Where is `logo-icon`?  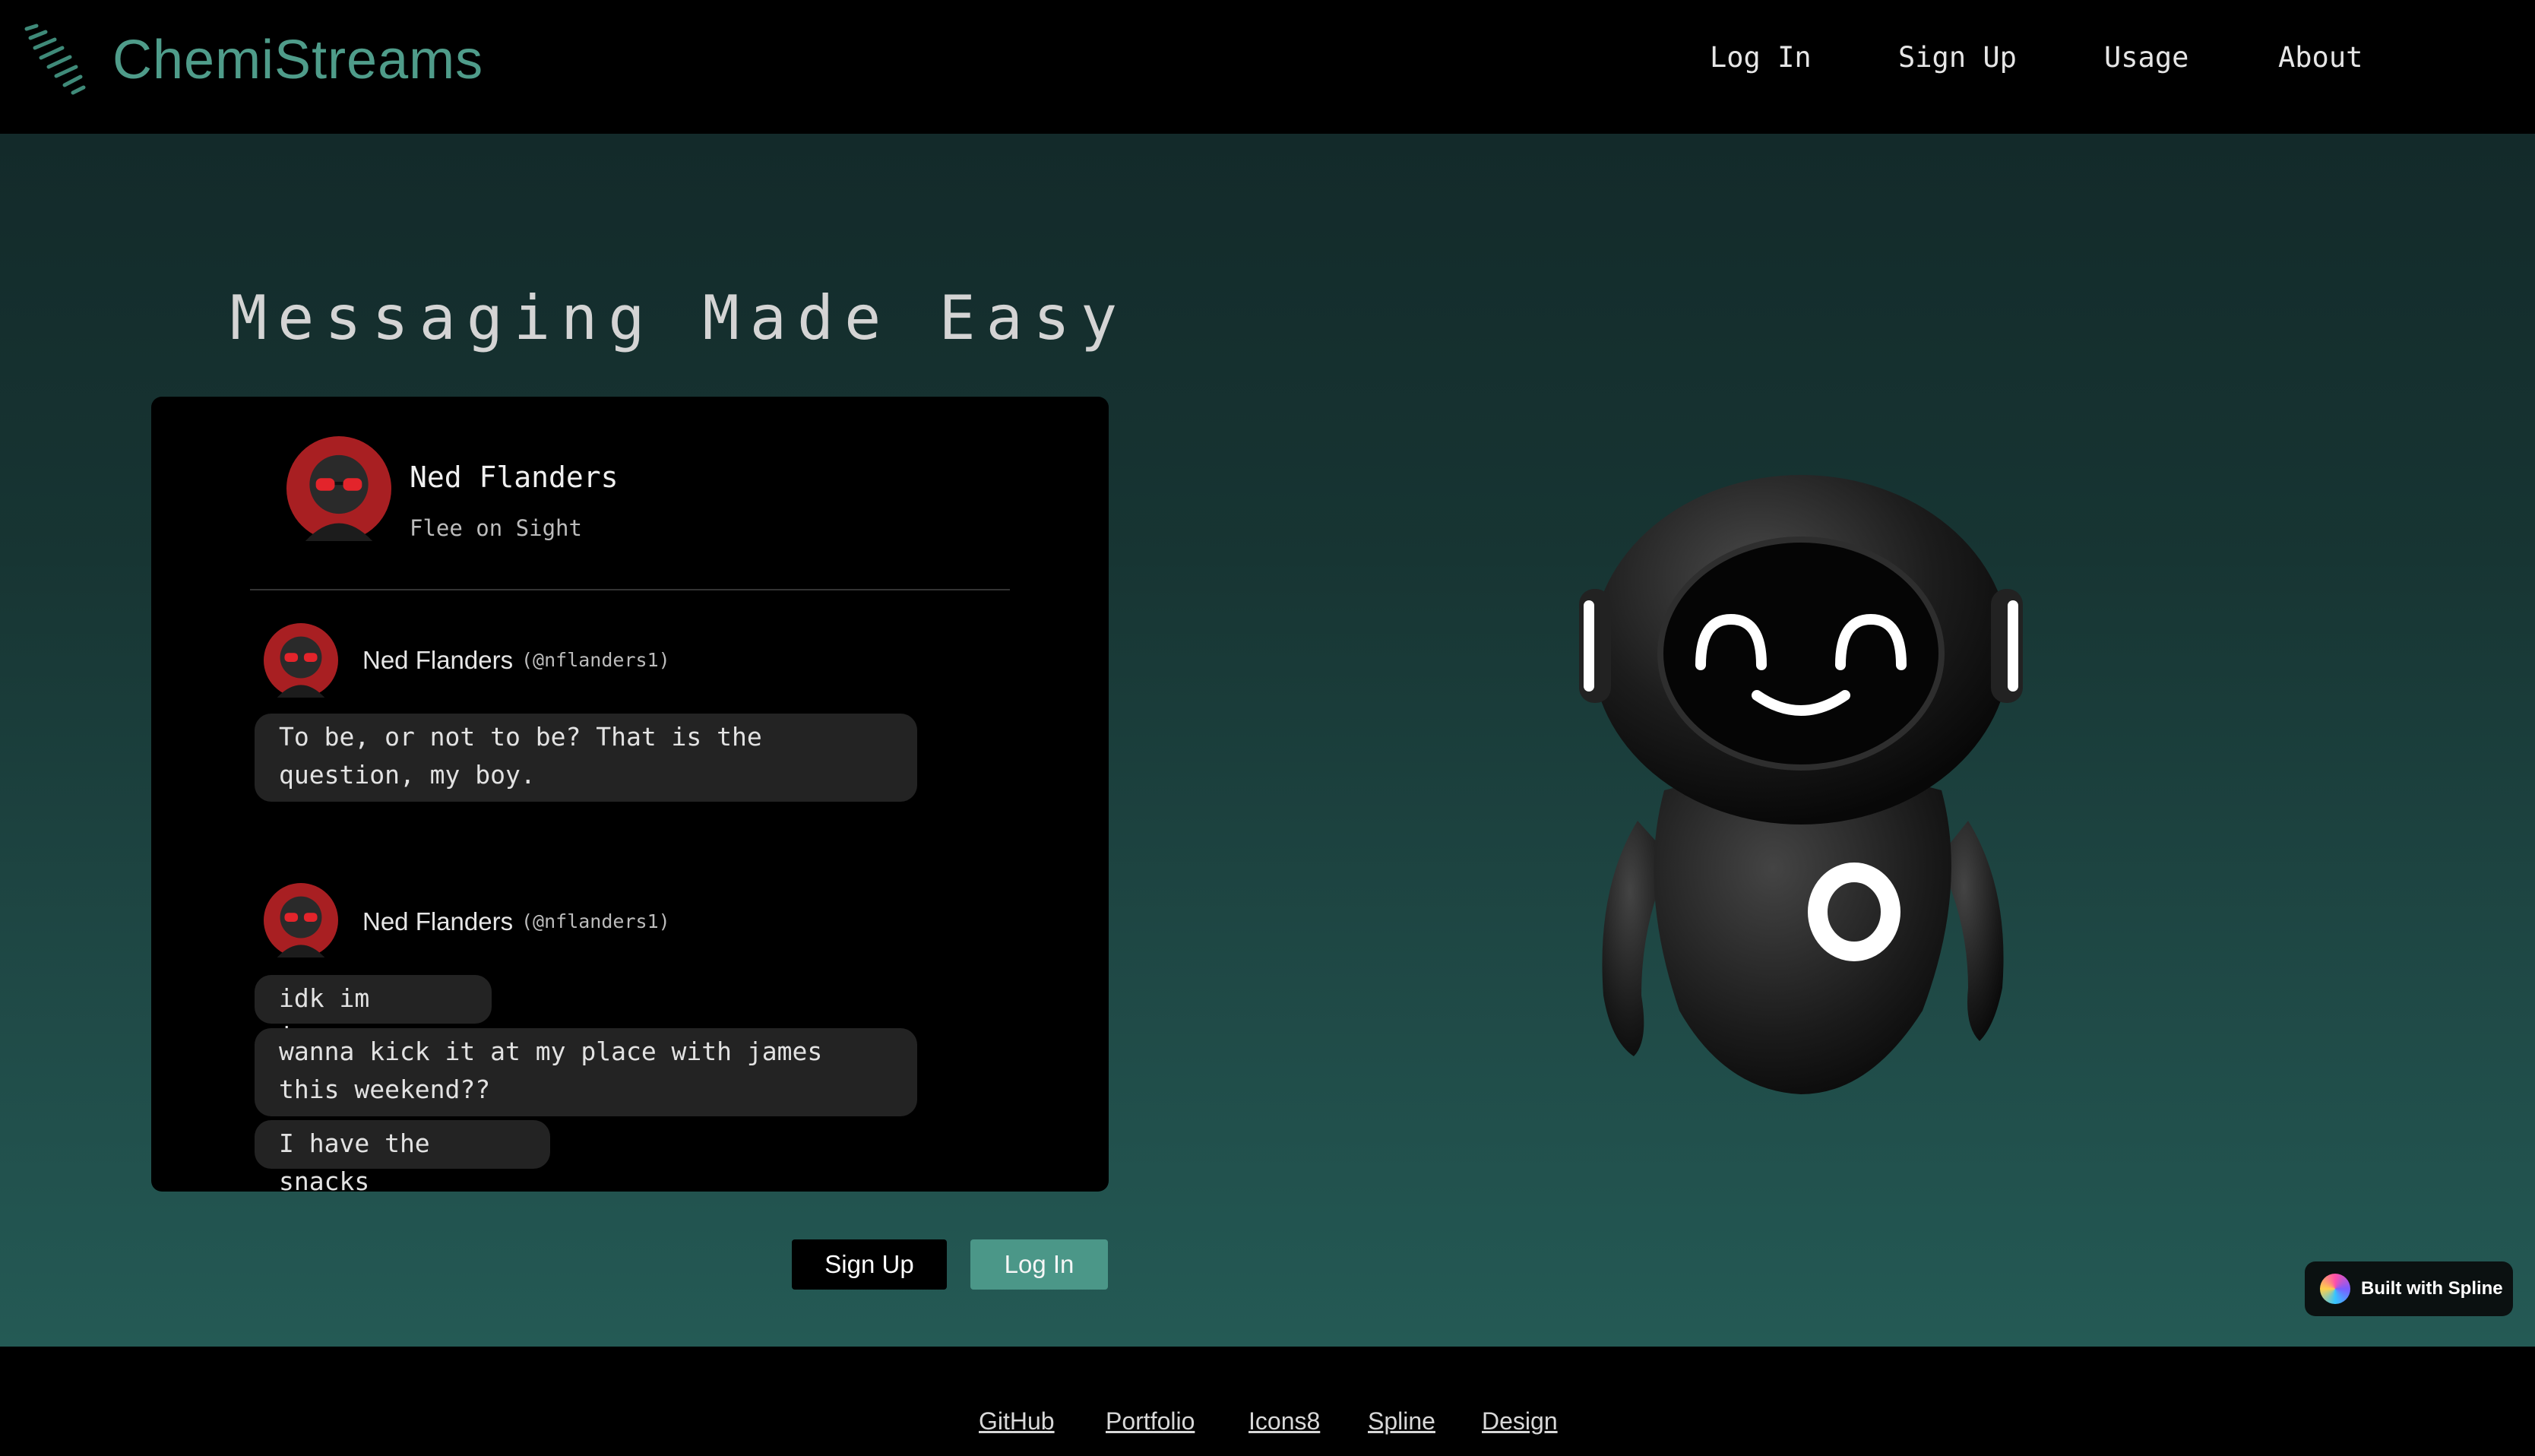
logo-icon is located at coordinates (55, 59).